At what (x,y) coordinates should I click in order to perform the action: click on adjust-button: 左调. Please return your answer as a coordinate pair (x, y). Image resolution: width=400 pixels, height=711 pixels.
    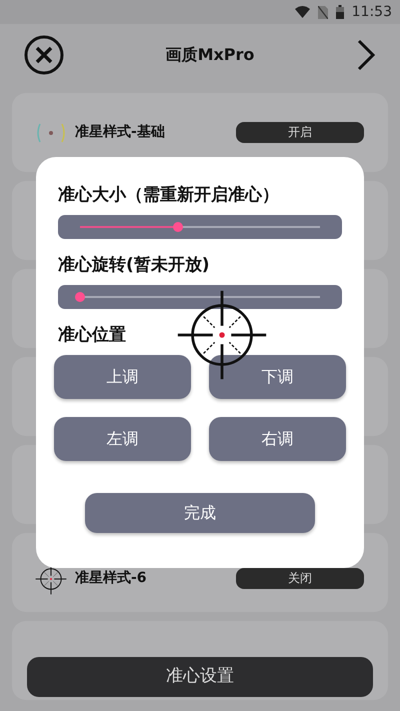
    Looking at the image, I should click on (122, 439).